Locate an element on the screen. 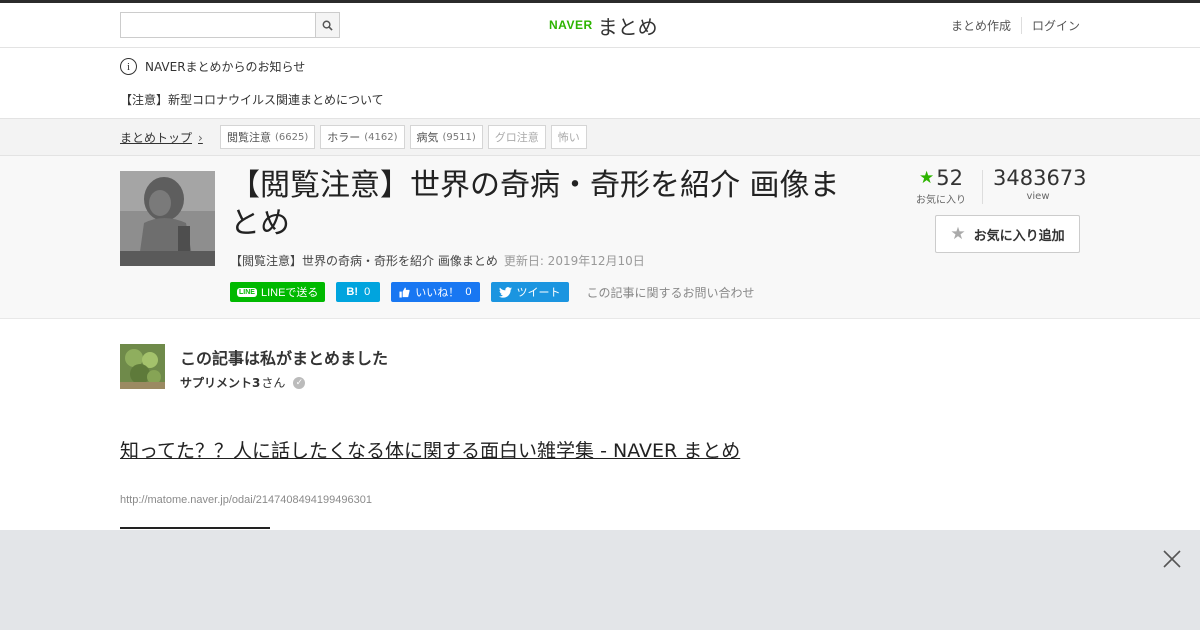 This screenshot has width=1200, height=630. notice-item-link: 【注意】新型コロナウイルス関連まとめについて is located at coordinates (252, 99).